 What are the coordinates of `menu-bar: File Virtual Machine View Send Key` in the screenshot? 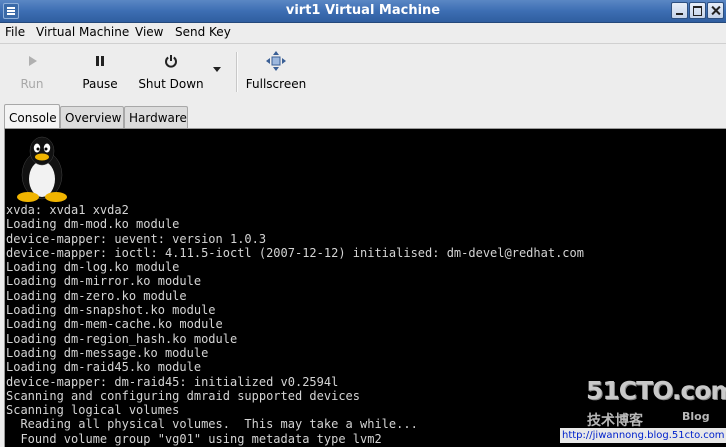 It's located at (363, 33).